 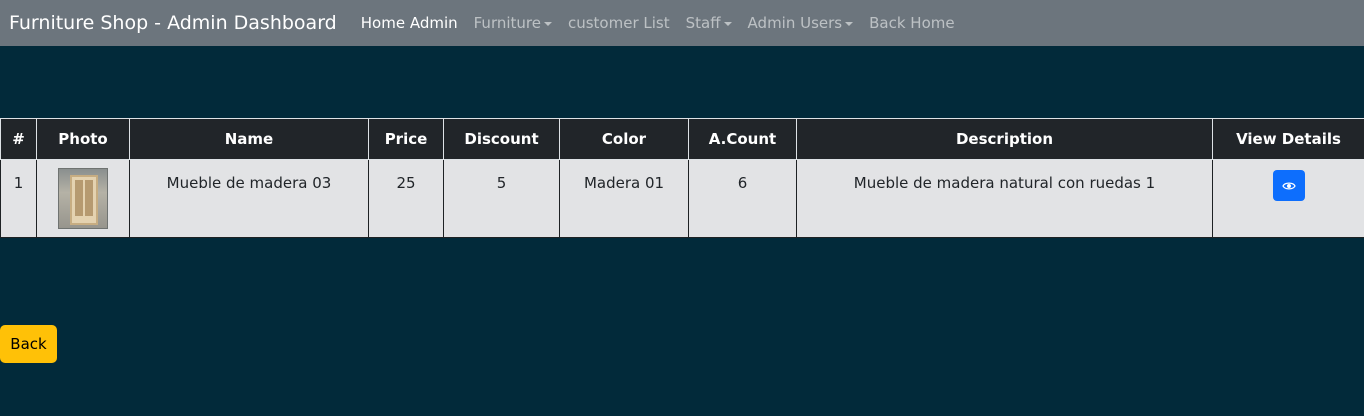 I want to click on navbar-brand: Furniture Shop - Admin Dashboard, so click(x=173, y=23).